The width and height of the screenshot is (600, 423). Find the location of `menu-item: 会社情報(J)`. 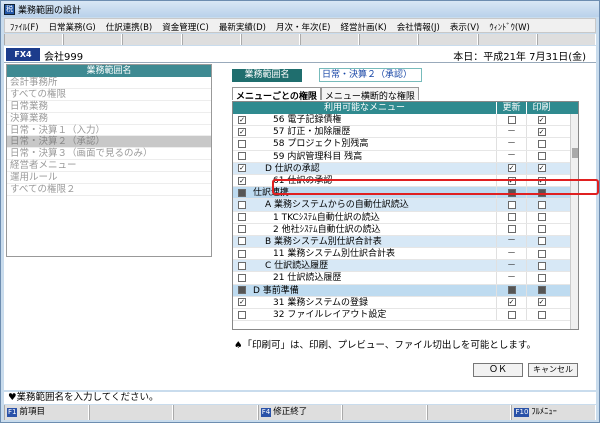

menu-item: 会社情報(J) is located at coordinates (418, 26).